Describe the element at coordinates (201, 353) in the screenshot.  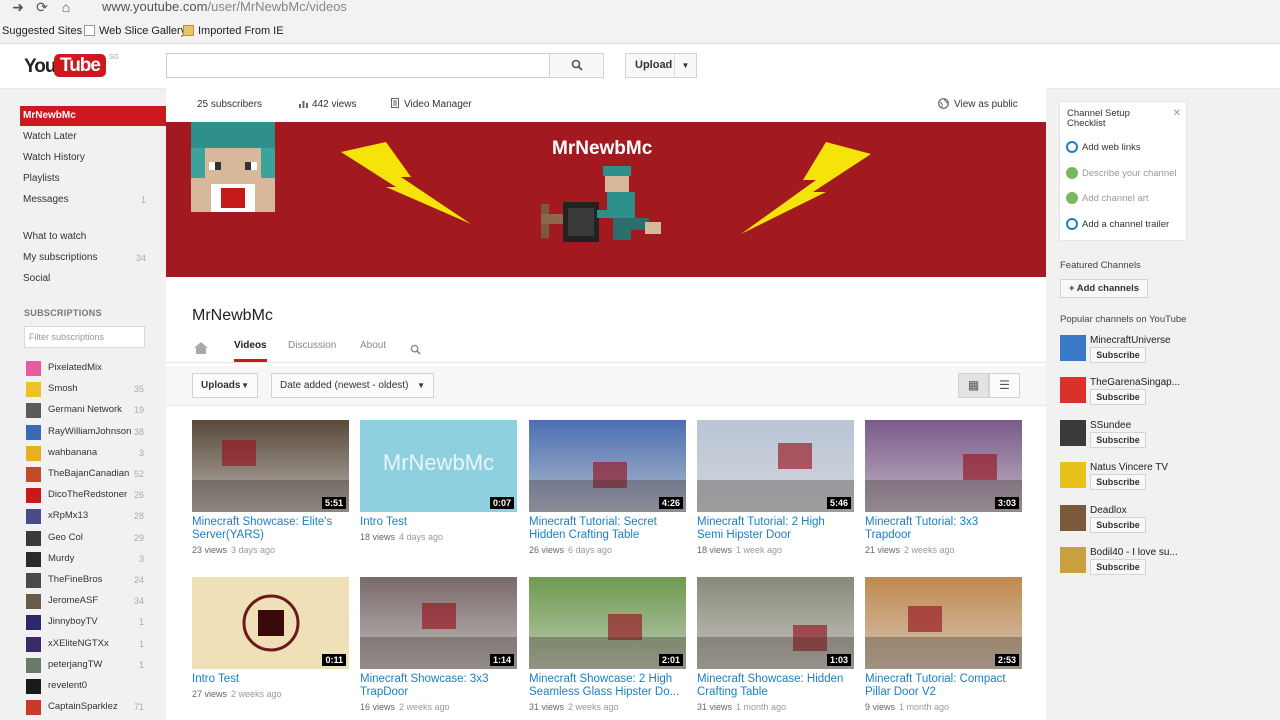
I see `tab-home` at that location.